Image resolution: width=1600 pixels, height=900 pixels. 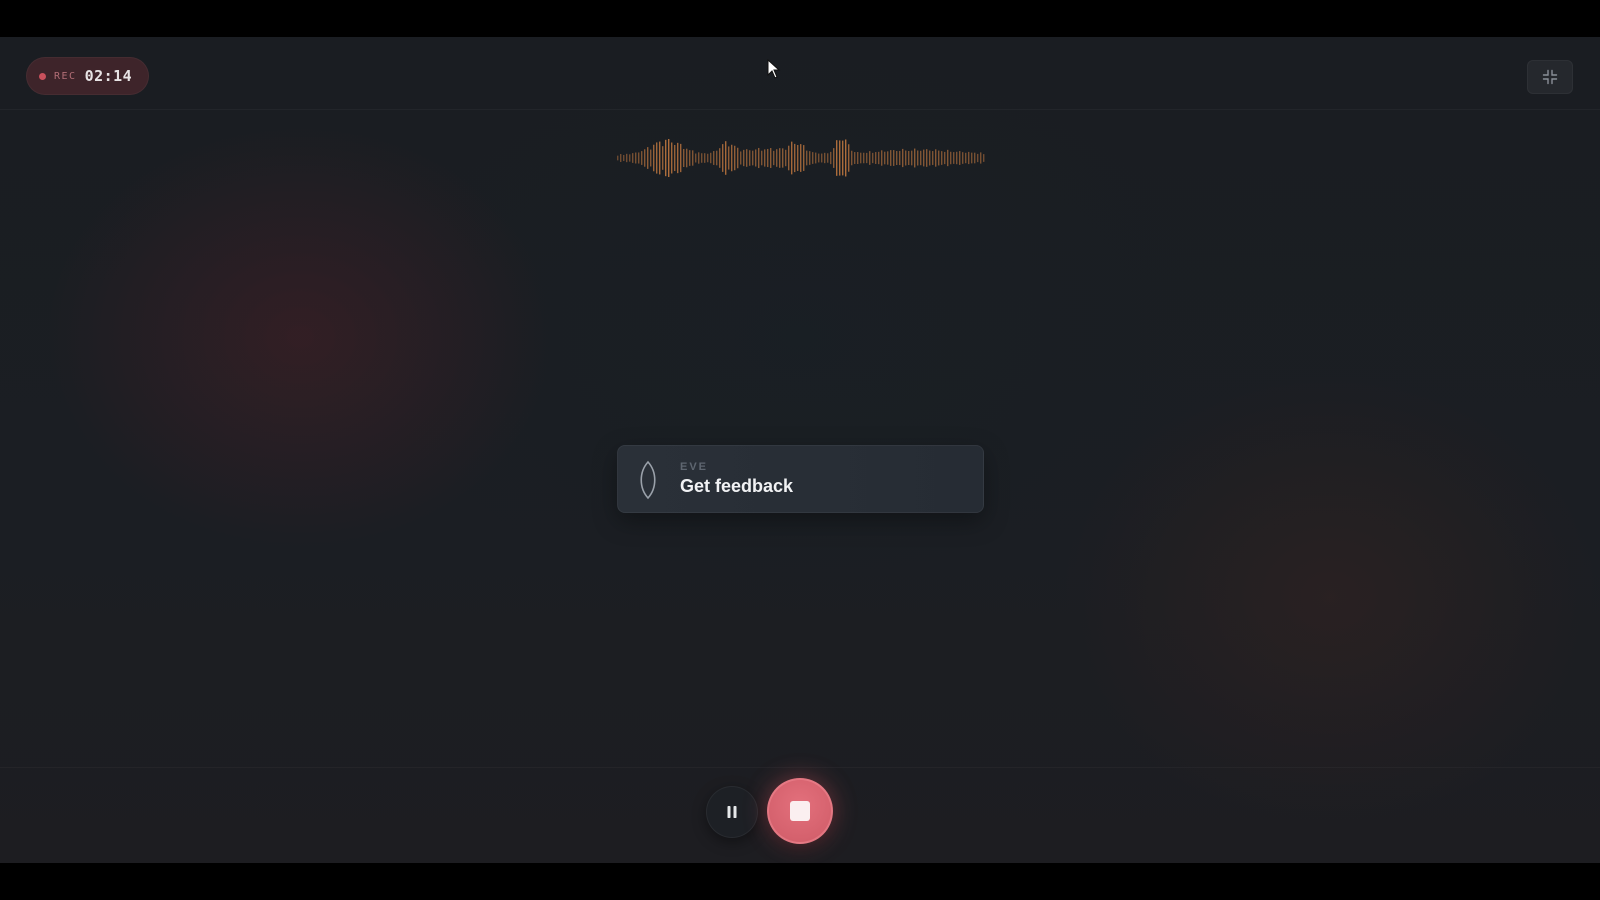 I want to click on agent-name: EVE, so click(x=694, y=467).